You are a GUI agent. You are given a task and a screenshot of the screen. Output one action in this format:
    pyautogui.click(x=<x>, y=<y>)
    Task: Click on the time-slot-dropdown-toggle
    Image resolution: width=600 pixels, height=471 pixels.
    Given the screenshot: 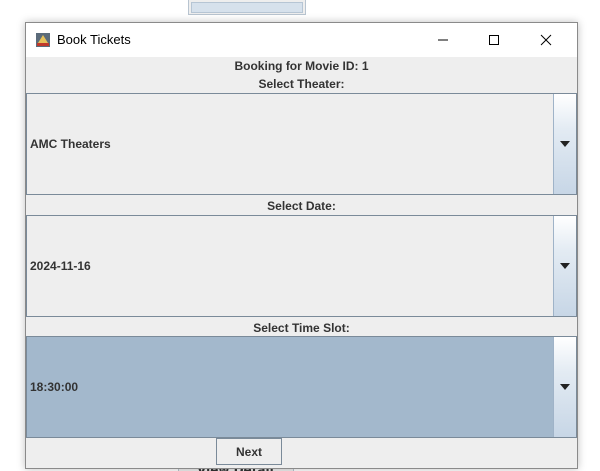 What is the action you would take?
    pyautogui.click(x=564, y=387)
    